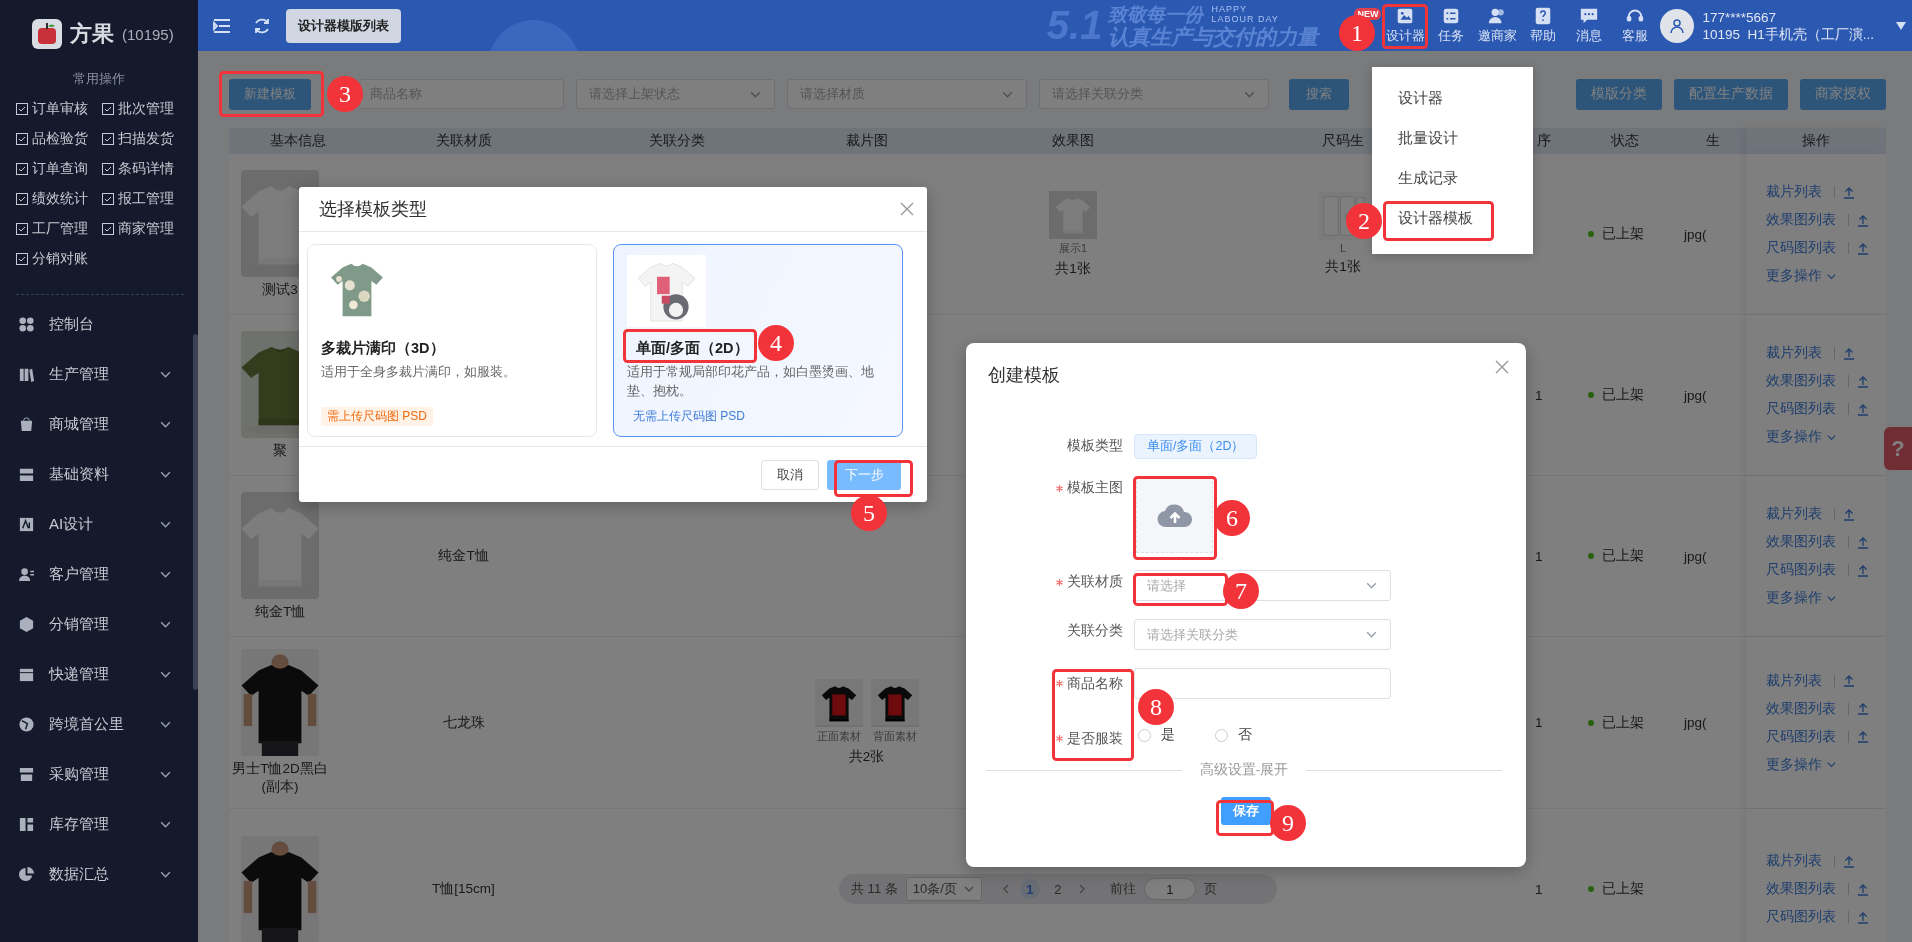  What do you see at coordinates (1901, 25) in the screenshot?
I see `caret-icon` at bounding box center [1901, 25].